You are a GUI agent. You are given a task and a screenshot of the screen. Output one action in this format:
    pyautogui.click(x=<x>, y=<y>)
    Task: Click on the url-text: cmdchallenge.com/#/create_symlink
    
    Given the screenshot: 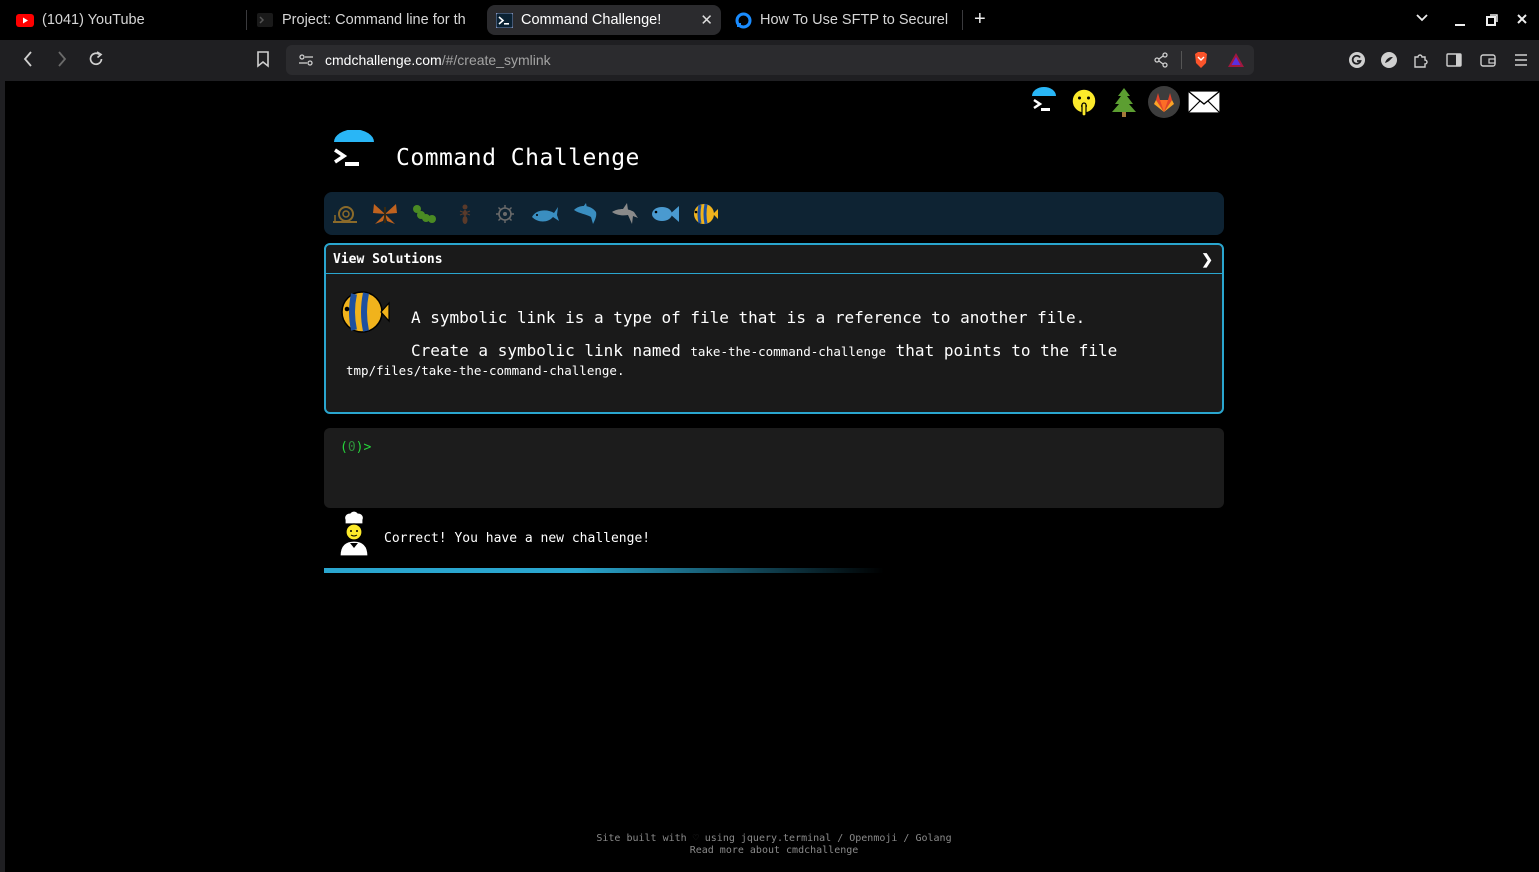 What is the action you would take?
    pyautogui.click(x=438, y=60)
    